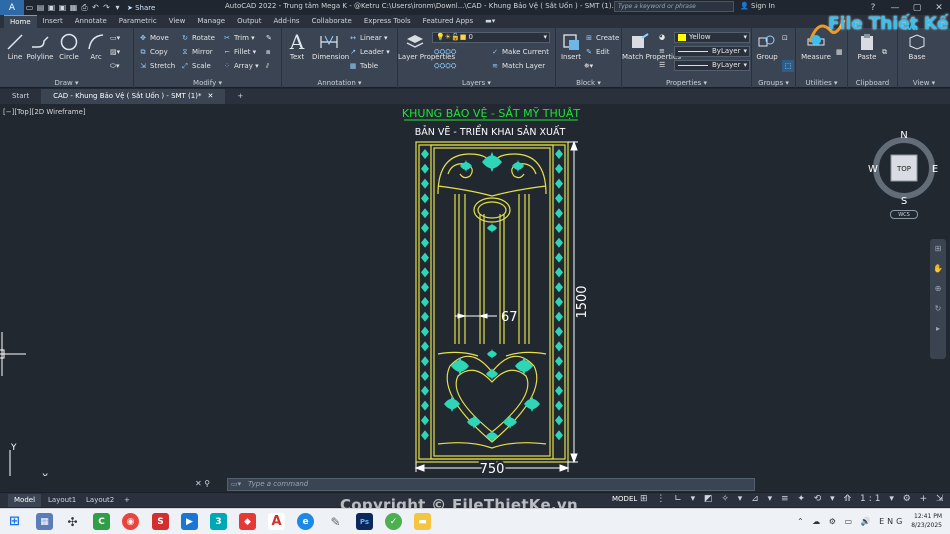  Describe the element at coordinates (935, 169) in the screenshot. I see `compass-east: E` at that location.